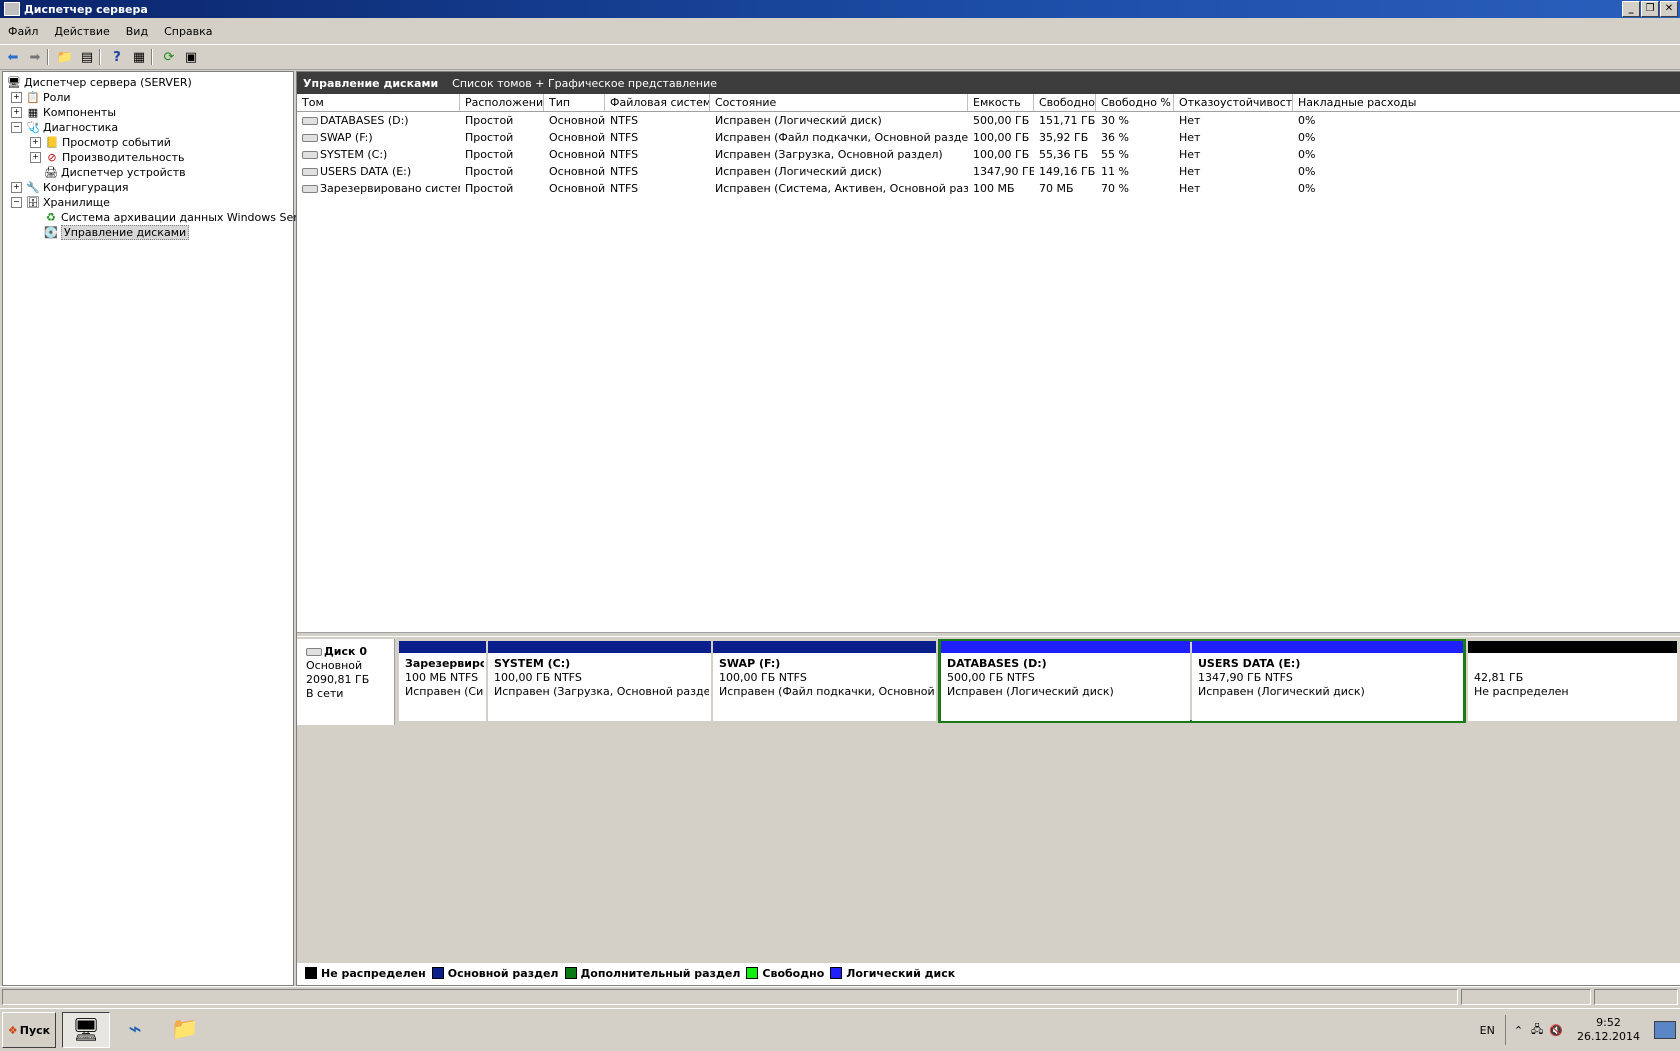 This screenshot has width=1680, height=1051. I want to click on forward-arrow-icon: ➡, so click(35, 57).